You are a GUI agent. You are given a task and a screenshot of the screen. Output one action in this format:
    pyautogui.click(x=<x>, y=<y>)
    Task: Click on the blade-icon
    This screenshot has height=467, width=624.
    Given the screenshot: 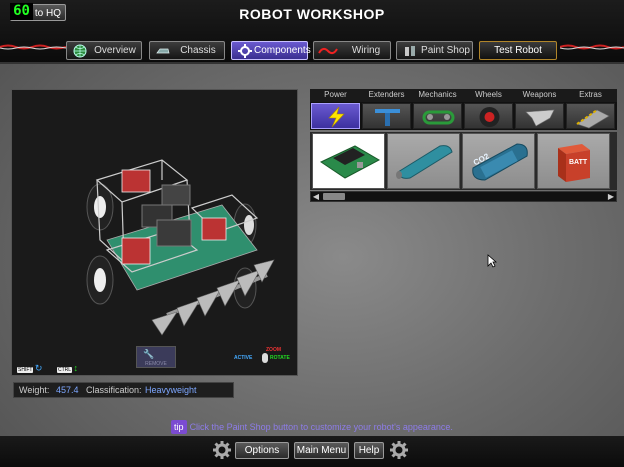 What is the action you would take?
    pyautogui.click(x=540, y=118)
    